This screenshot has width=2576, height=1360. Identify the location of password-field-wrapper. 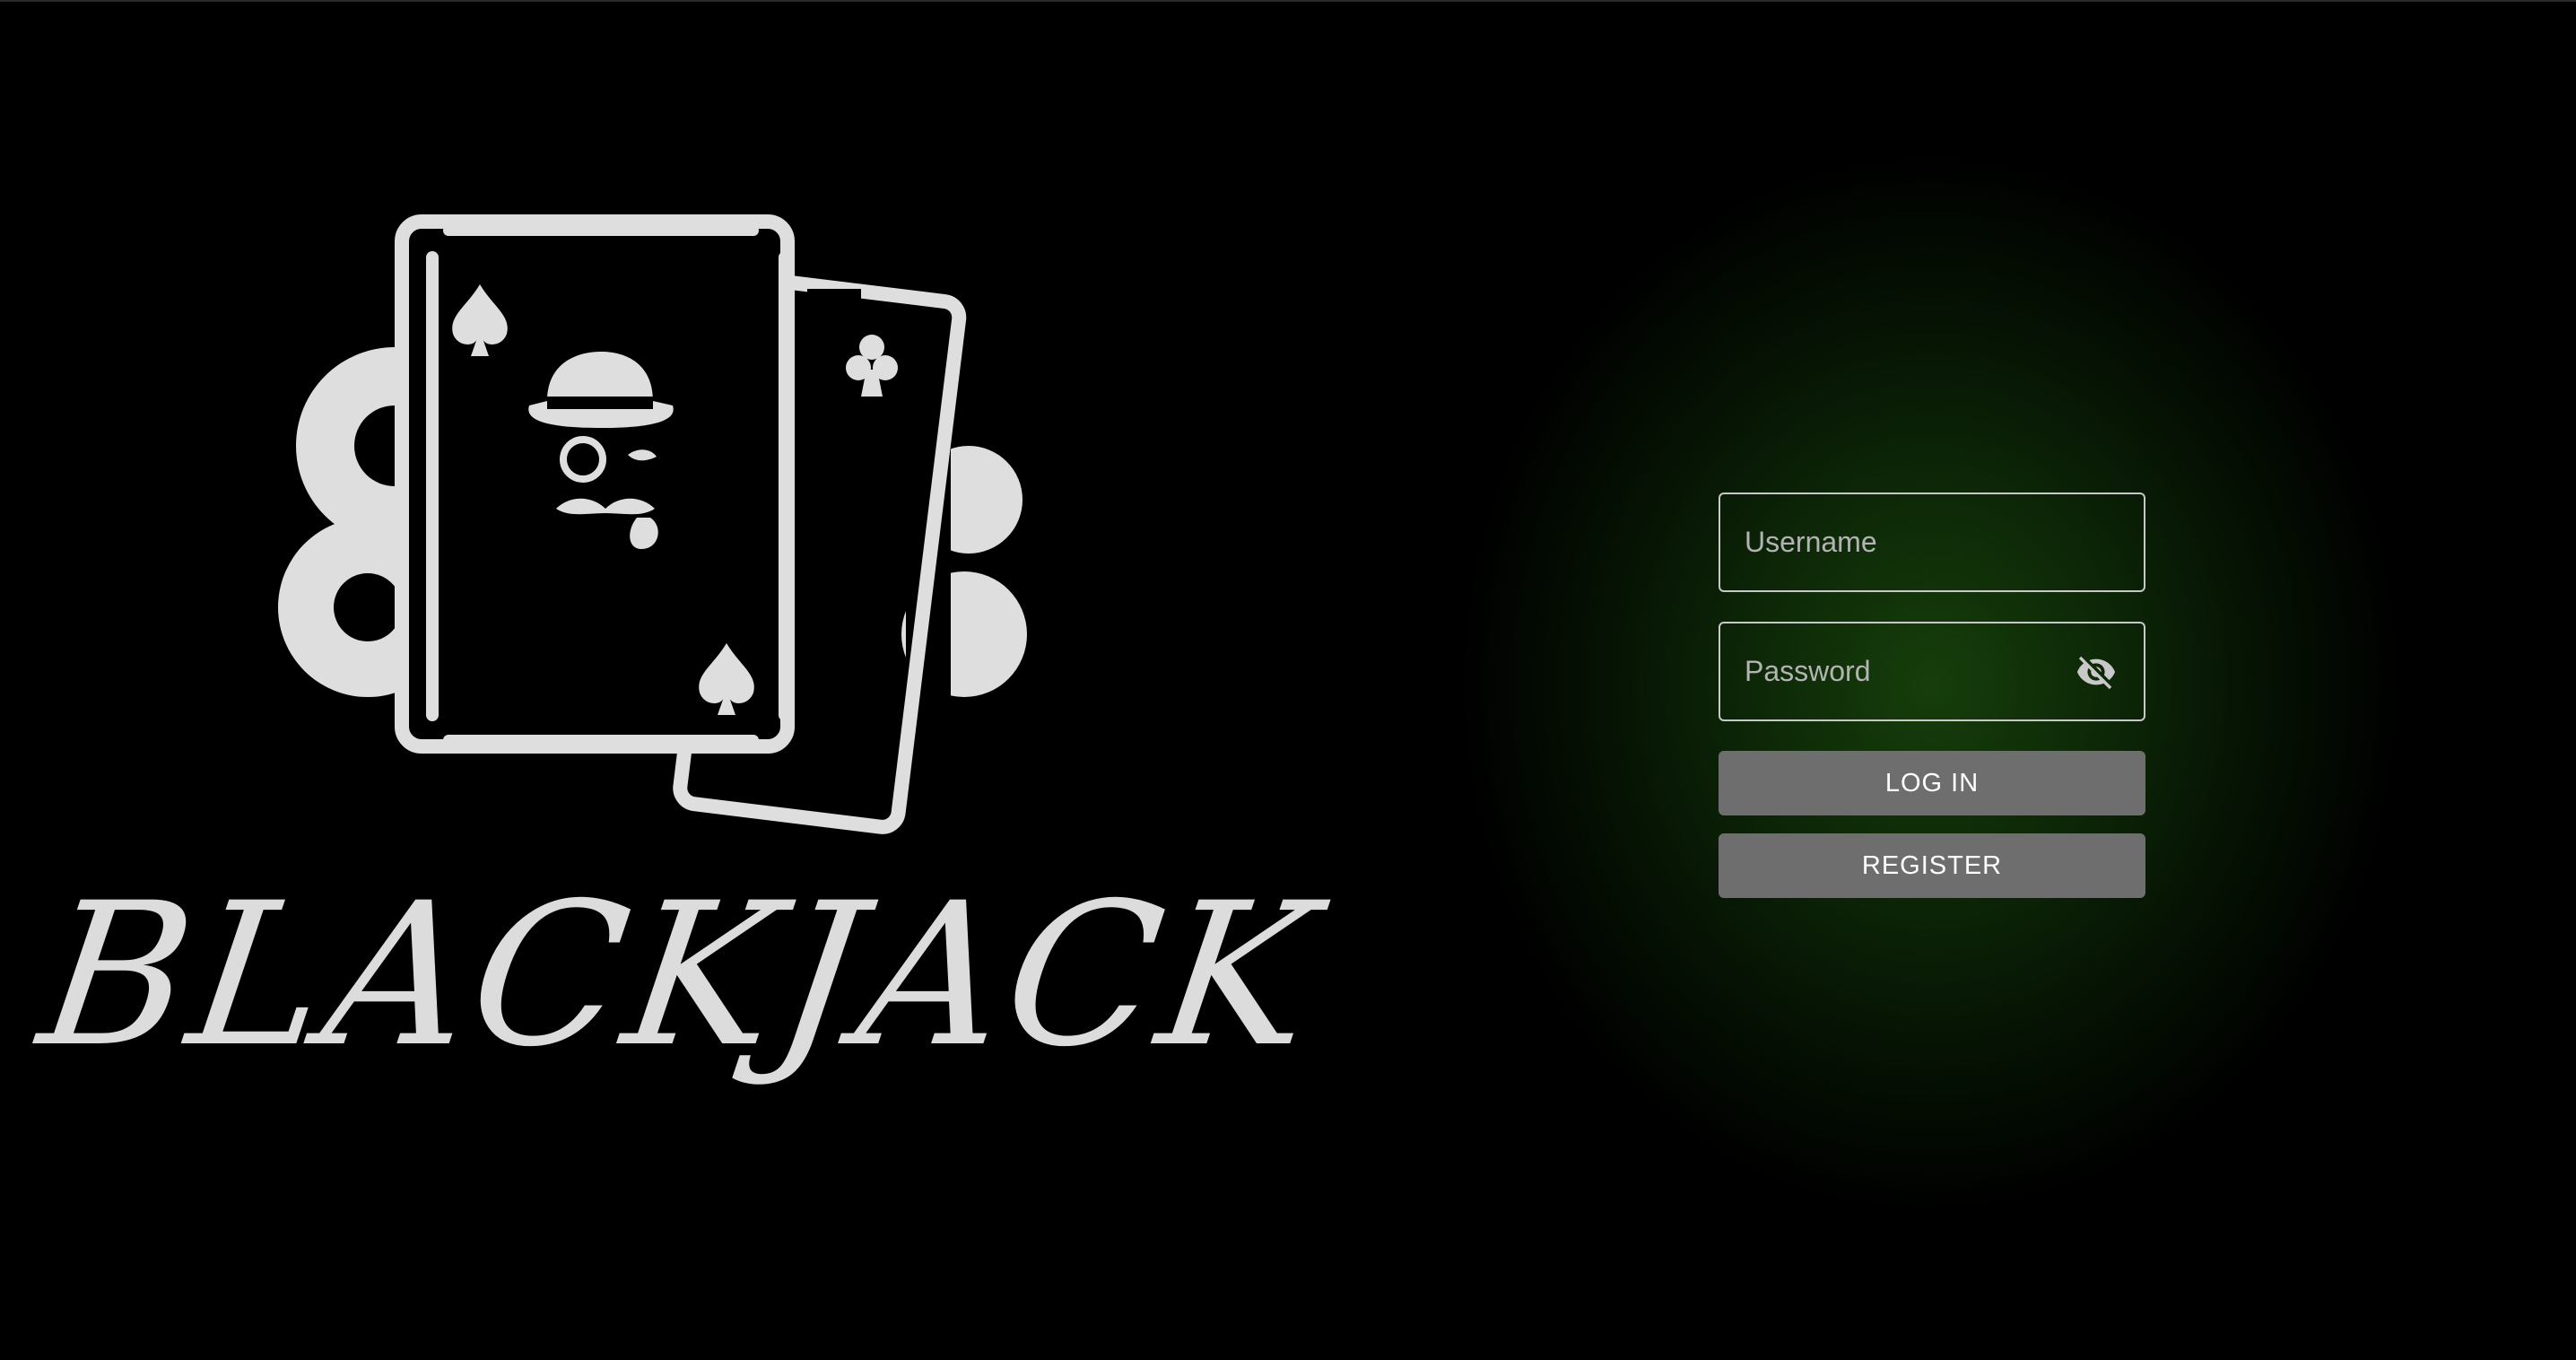
(1932, 671).